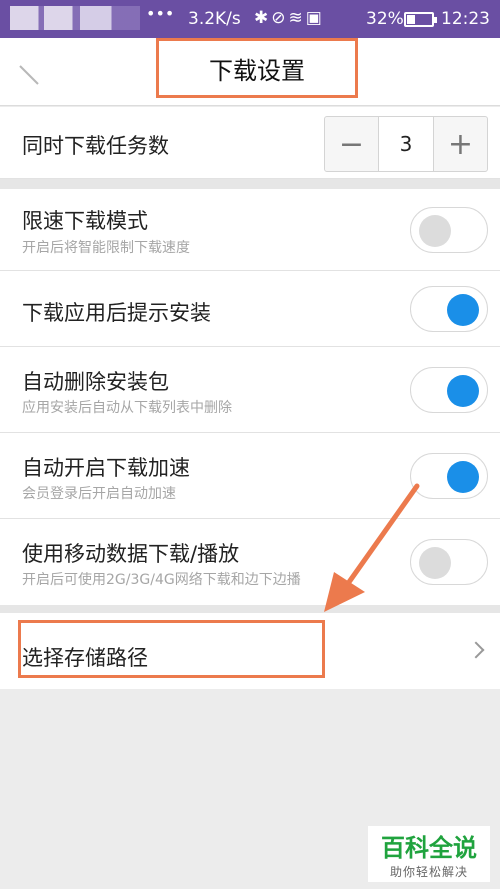 The height and width of the screenshot is (889, 500). Describe the element at coordinates (250, 562) in the screenshot. I see `setting-row-mobile-data: 使用移动数据下载/播放 开启后可使用2G/3G/4G网络下载和边下边播` at that location.